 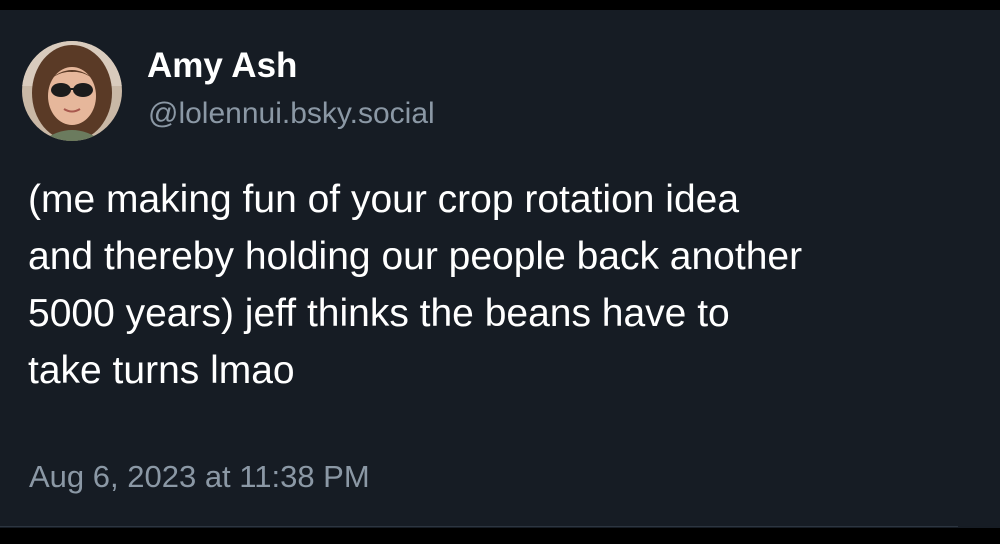 I want to click on post-timestamp: Aug 6, 2023 at 11:38 PM, so click(x=199, y=476).